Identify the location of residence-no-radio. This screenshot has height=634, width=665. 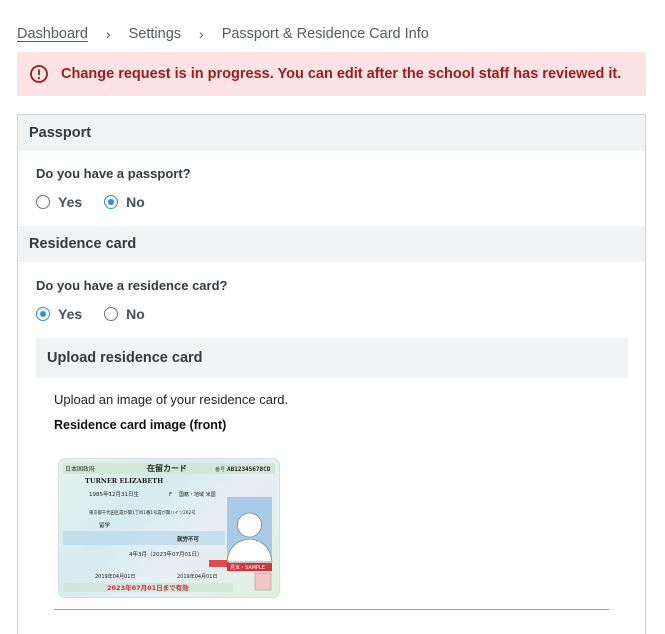
(111, 314).